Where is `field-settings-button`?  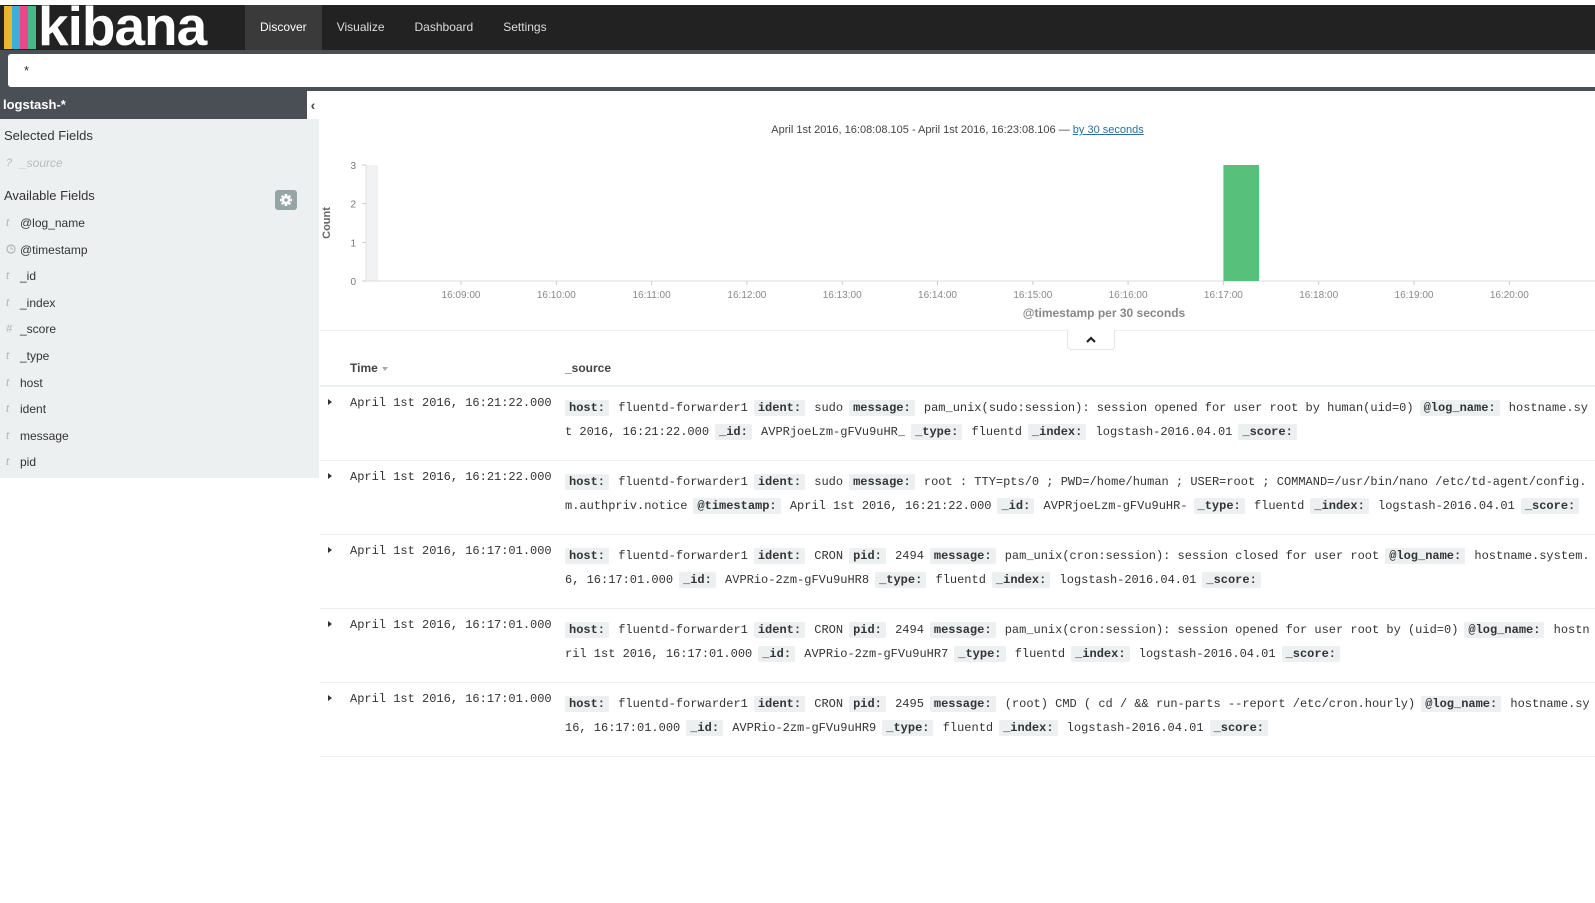 field-settings-button is located at coordinates (286, 200).